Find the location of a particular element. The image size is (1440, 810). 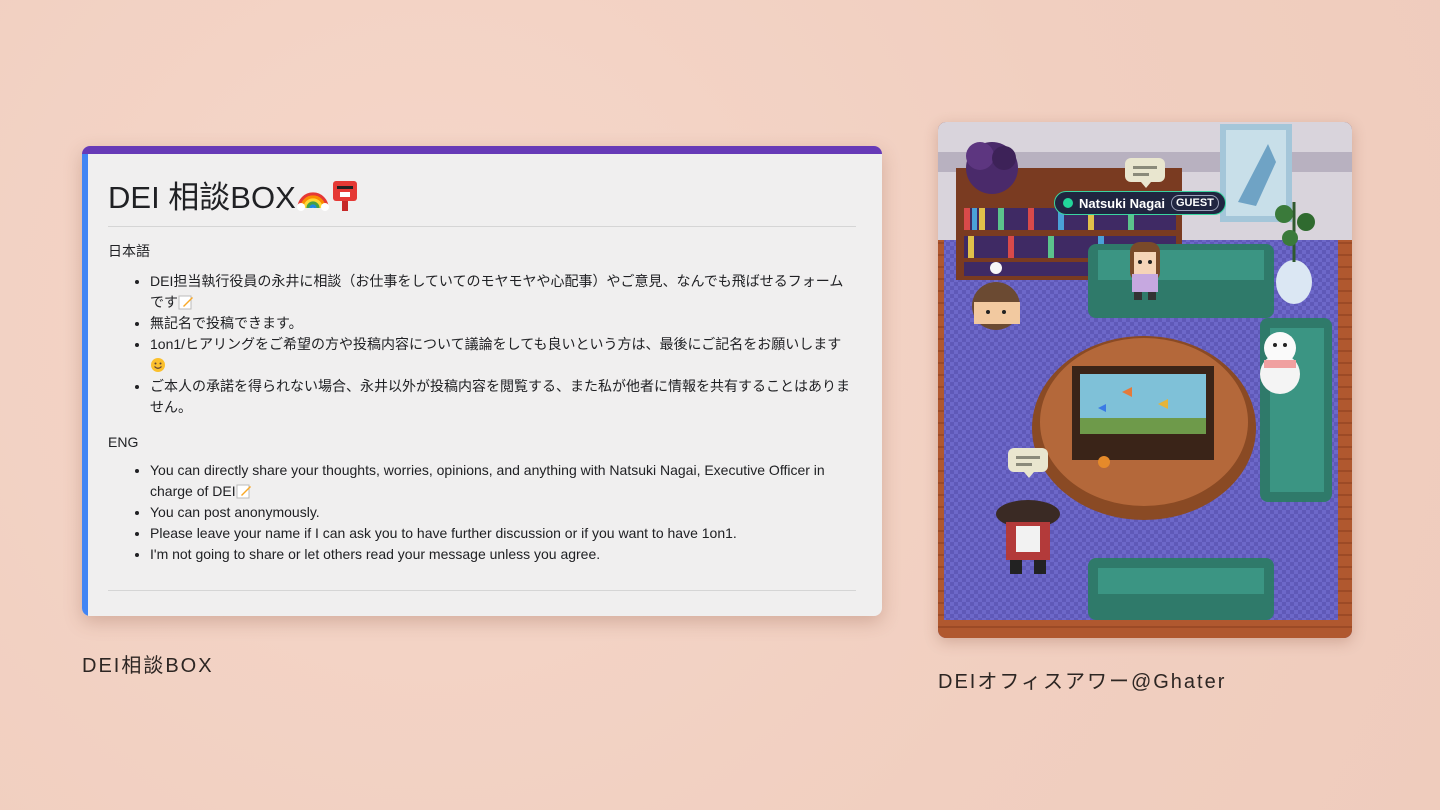

form-title: DEI 相談BOX is located at coordinates (482, 202).